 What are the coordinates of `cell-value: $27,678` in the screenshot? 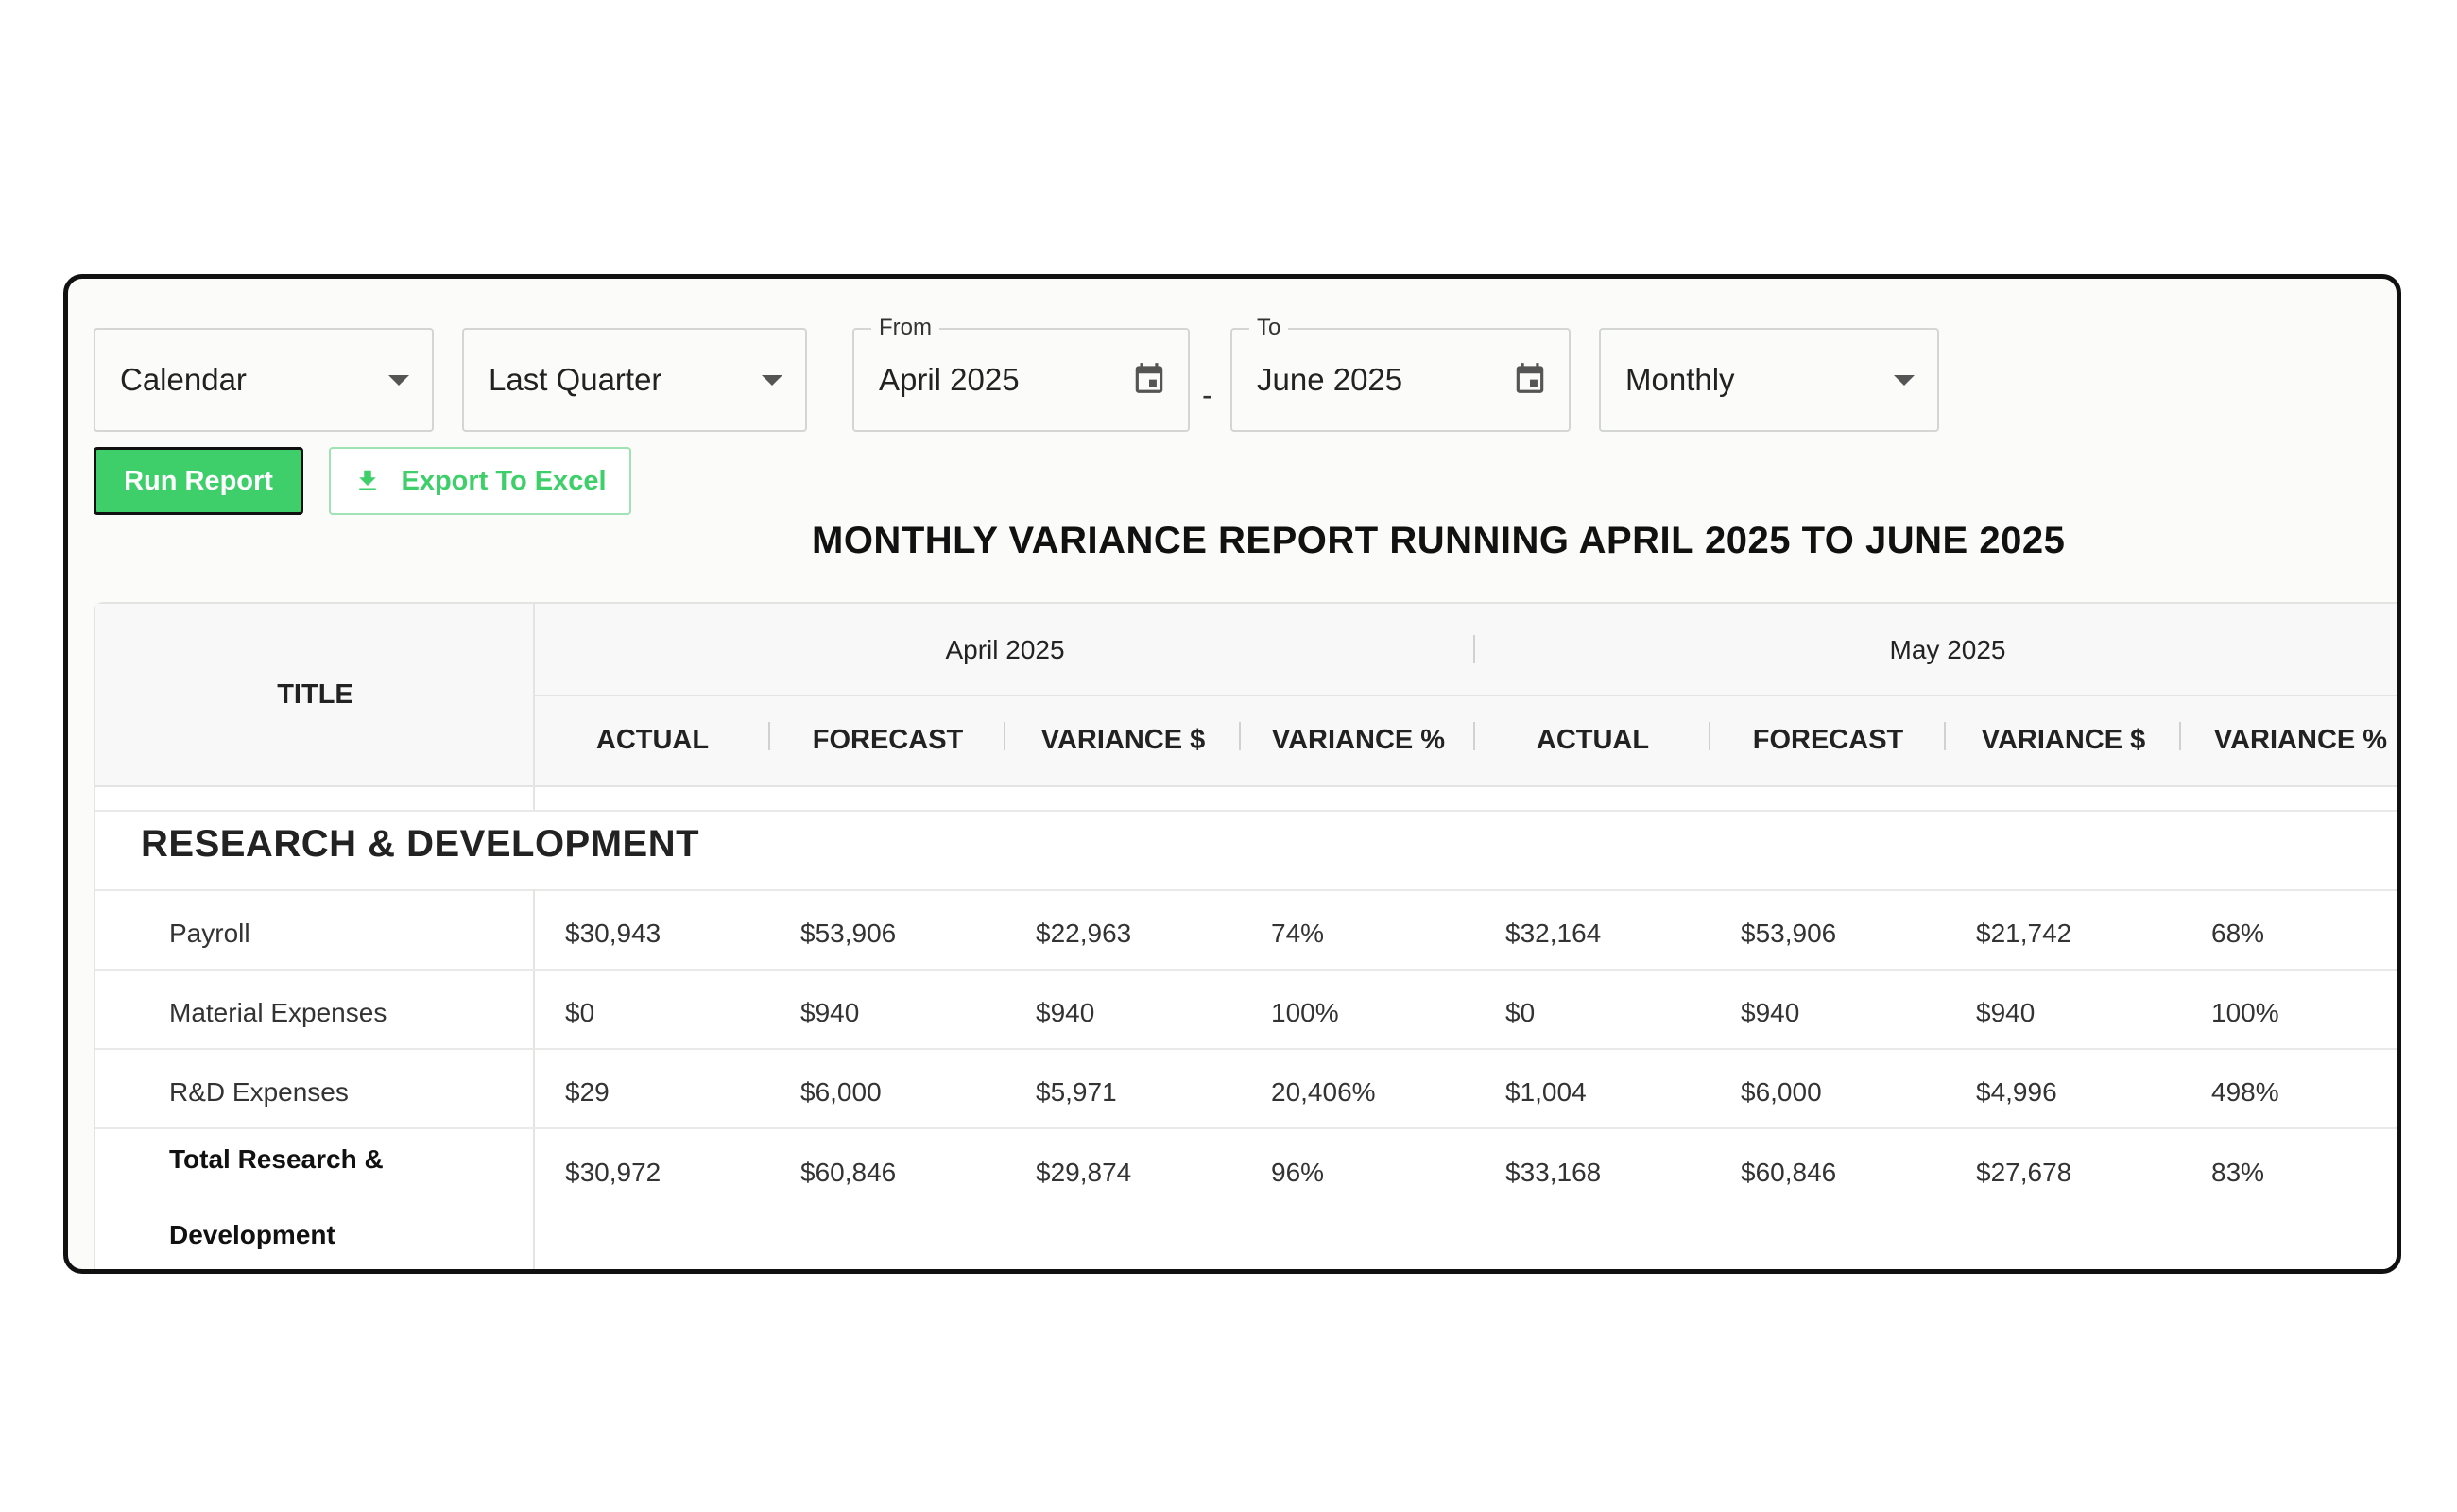 It's located at (2024, 1172).